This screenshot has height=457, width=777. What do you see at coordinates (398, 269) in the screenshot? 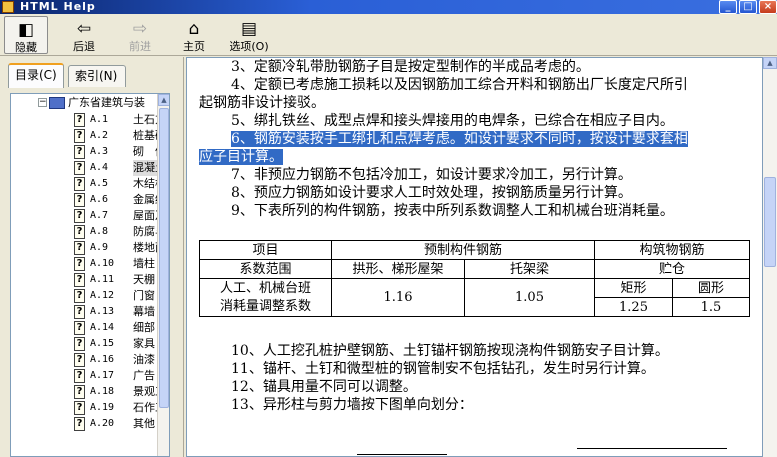
I see `table-cell: 拱形、梯形屋架` at bounding box center [398, 269].